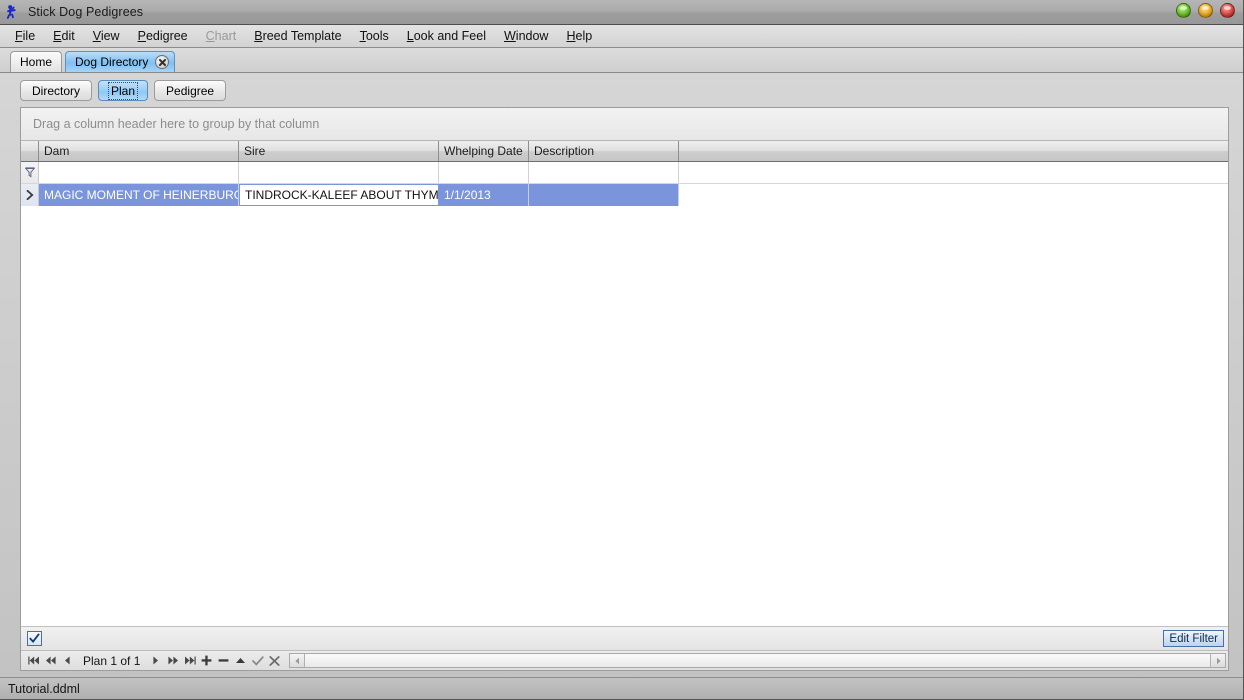 The image size is (1244, 700). I want to click on grid-filter-row, so click(624, 173).